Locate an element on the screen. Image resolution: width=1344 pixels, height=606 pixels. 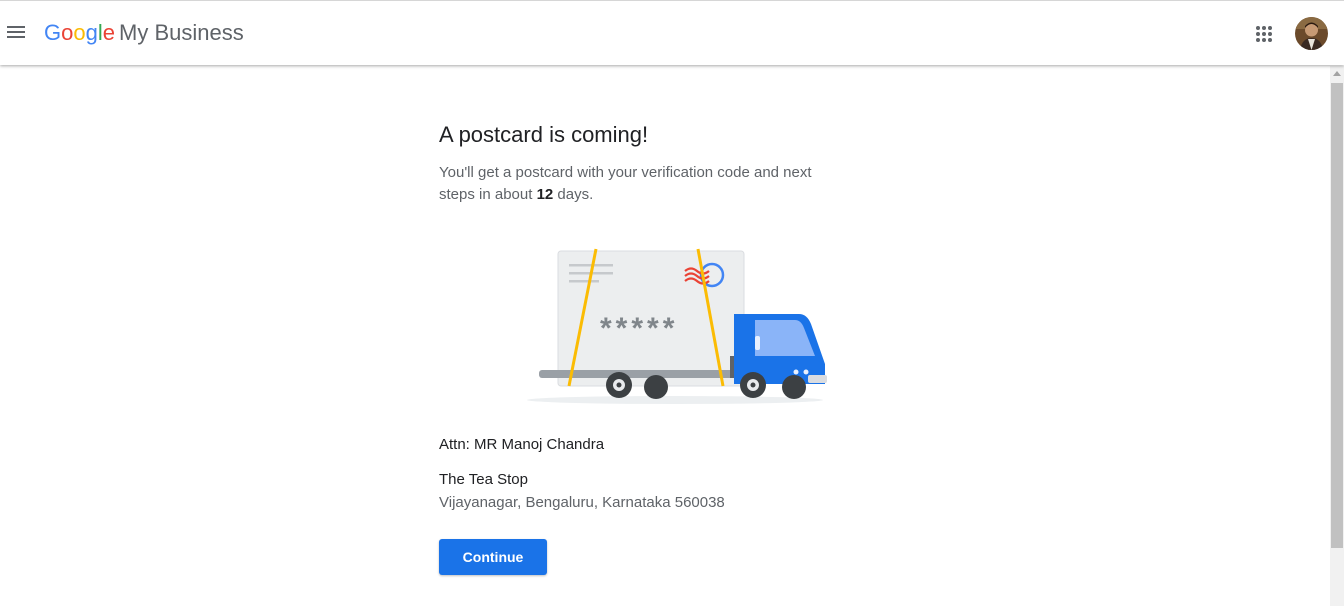
postcard-truck-illustration: ***** is located at coordinates (677, 326).